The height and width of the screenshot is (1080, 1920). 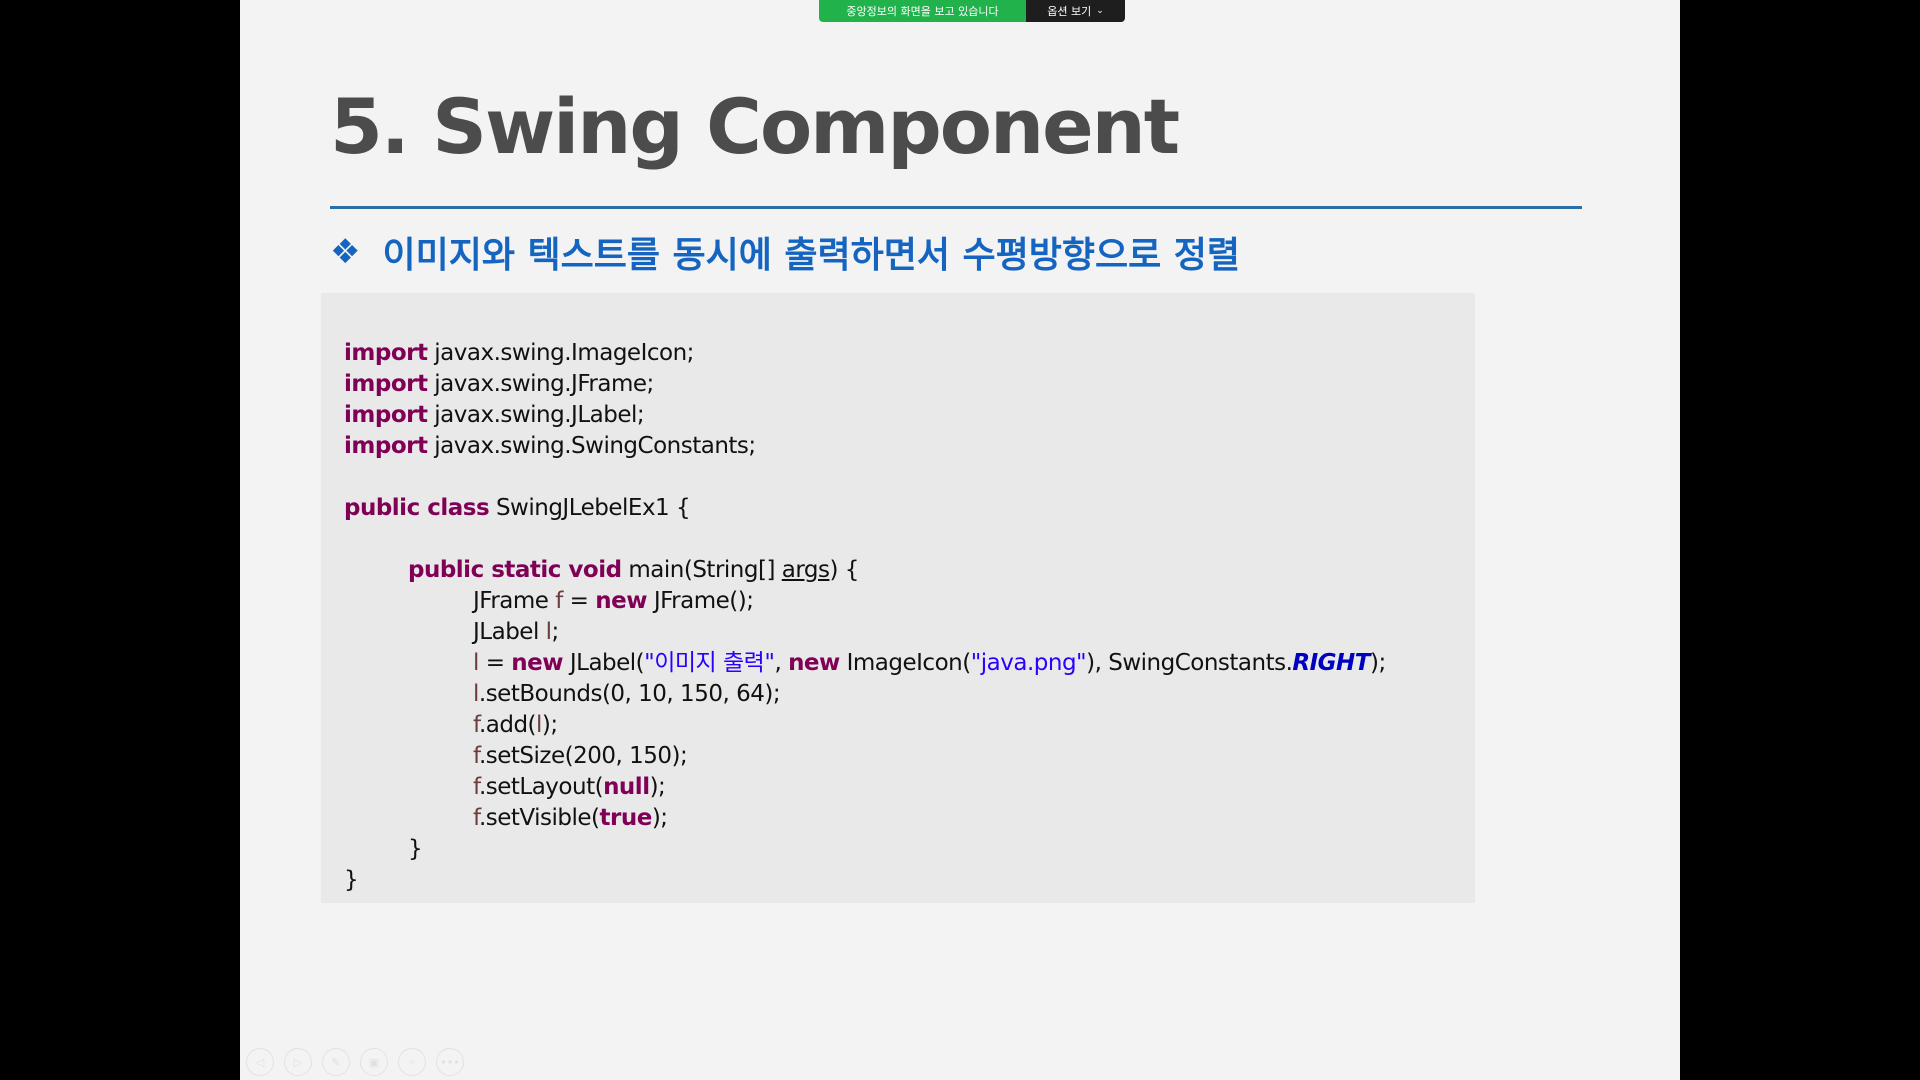 I want to click on code-text: JLabel(, so click(x=604, y=663).